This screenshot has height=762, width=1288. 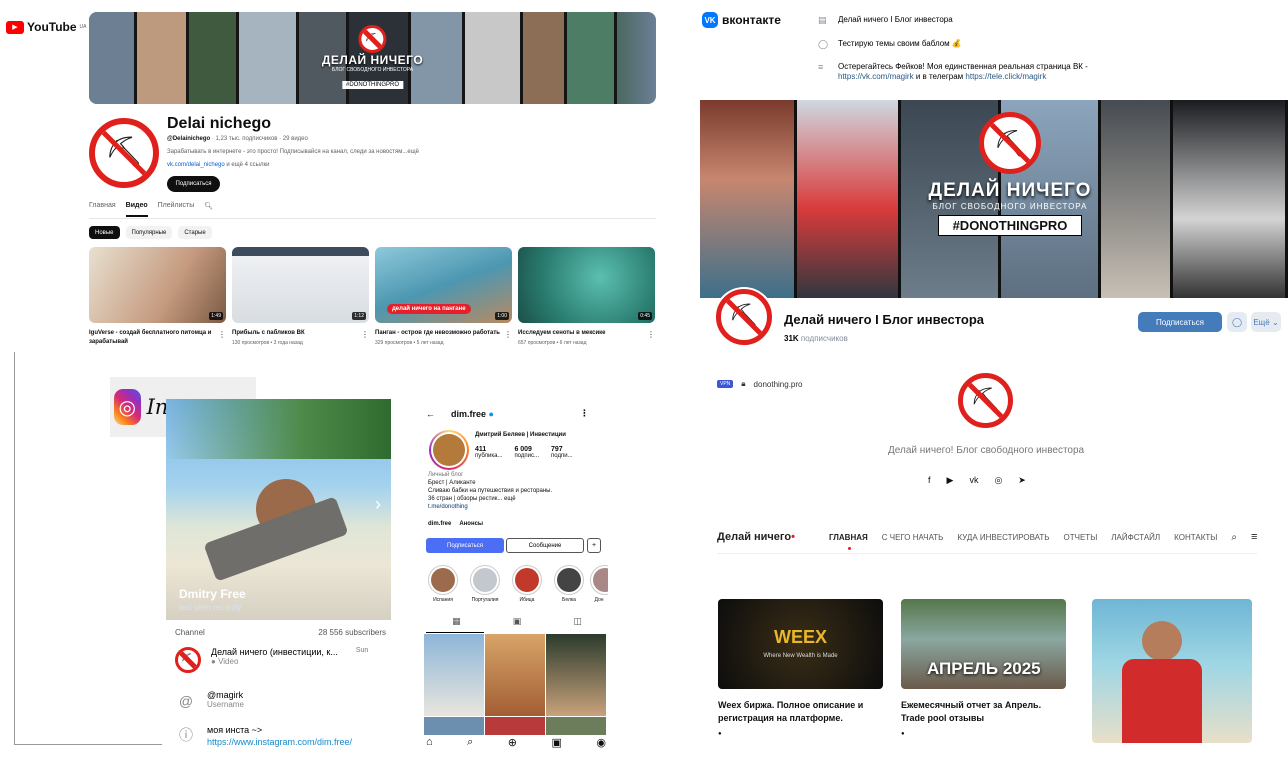 I want to click on channel-links: vk.com/delai_nichego и ещё 4 ссылки, so click(x=218, y=165).